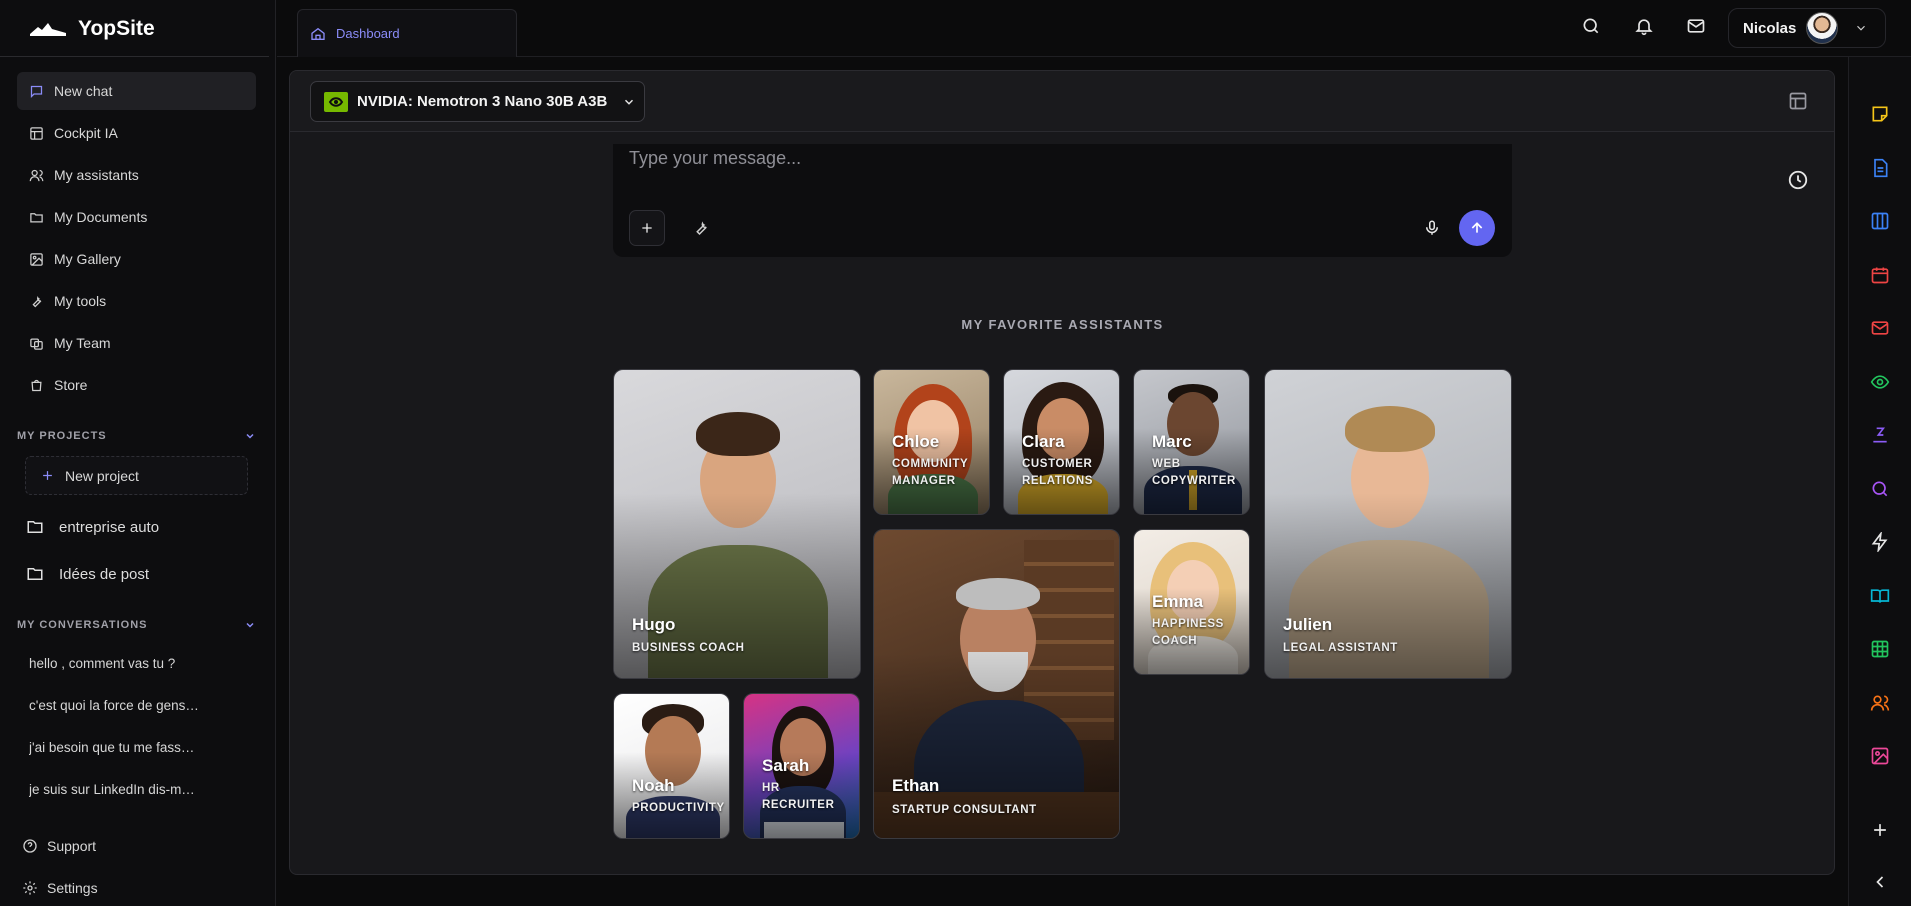  What do you see at coordinates (104, 574) in the screenshot?
I see `project-name: Idées de post` at bounding box center [104, 574].